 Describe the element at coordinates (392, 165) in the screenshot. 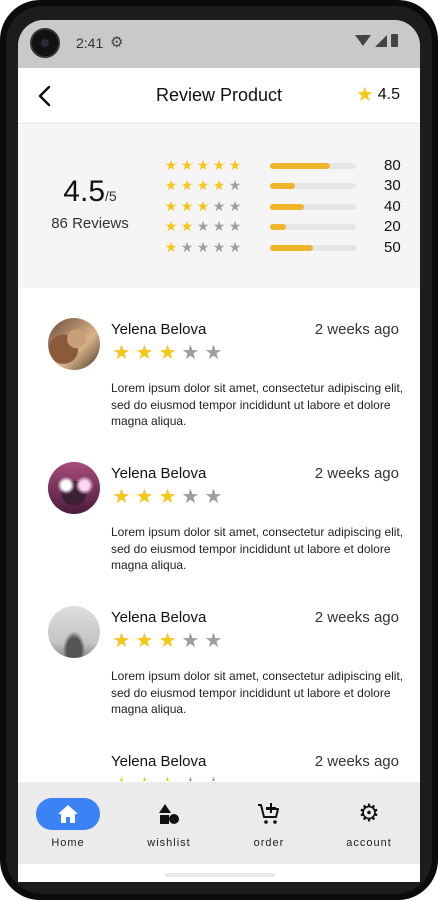

I see `distribution-count: 80` at that location.